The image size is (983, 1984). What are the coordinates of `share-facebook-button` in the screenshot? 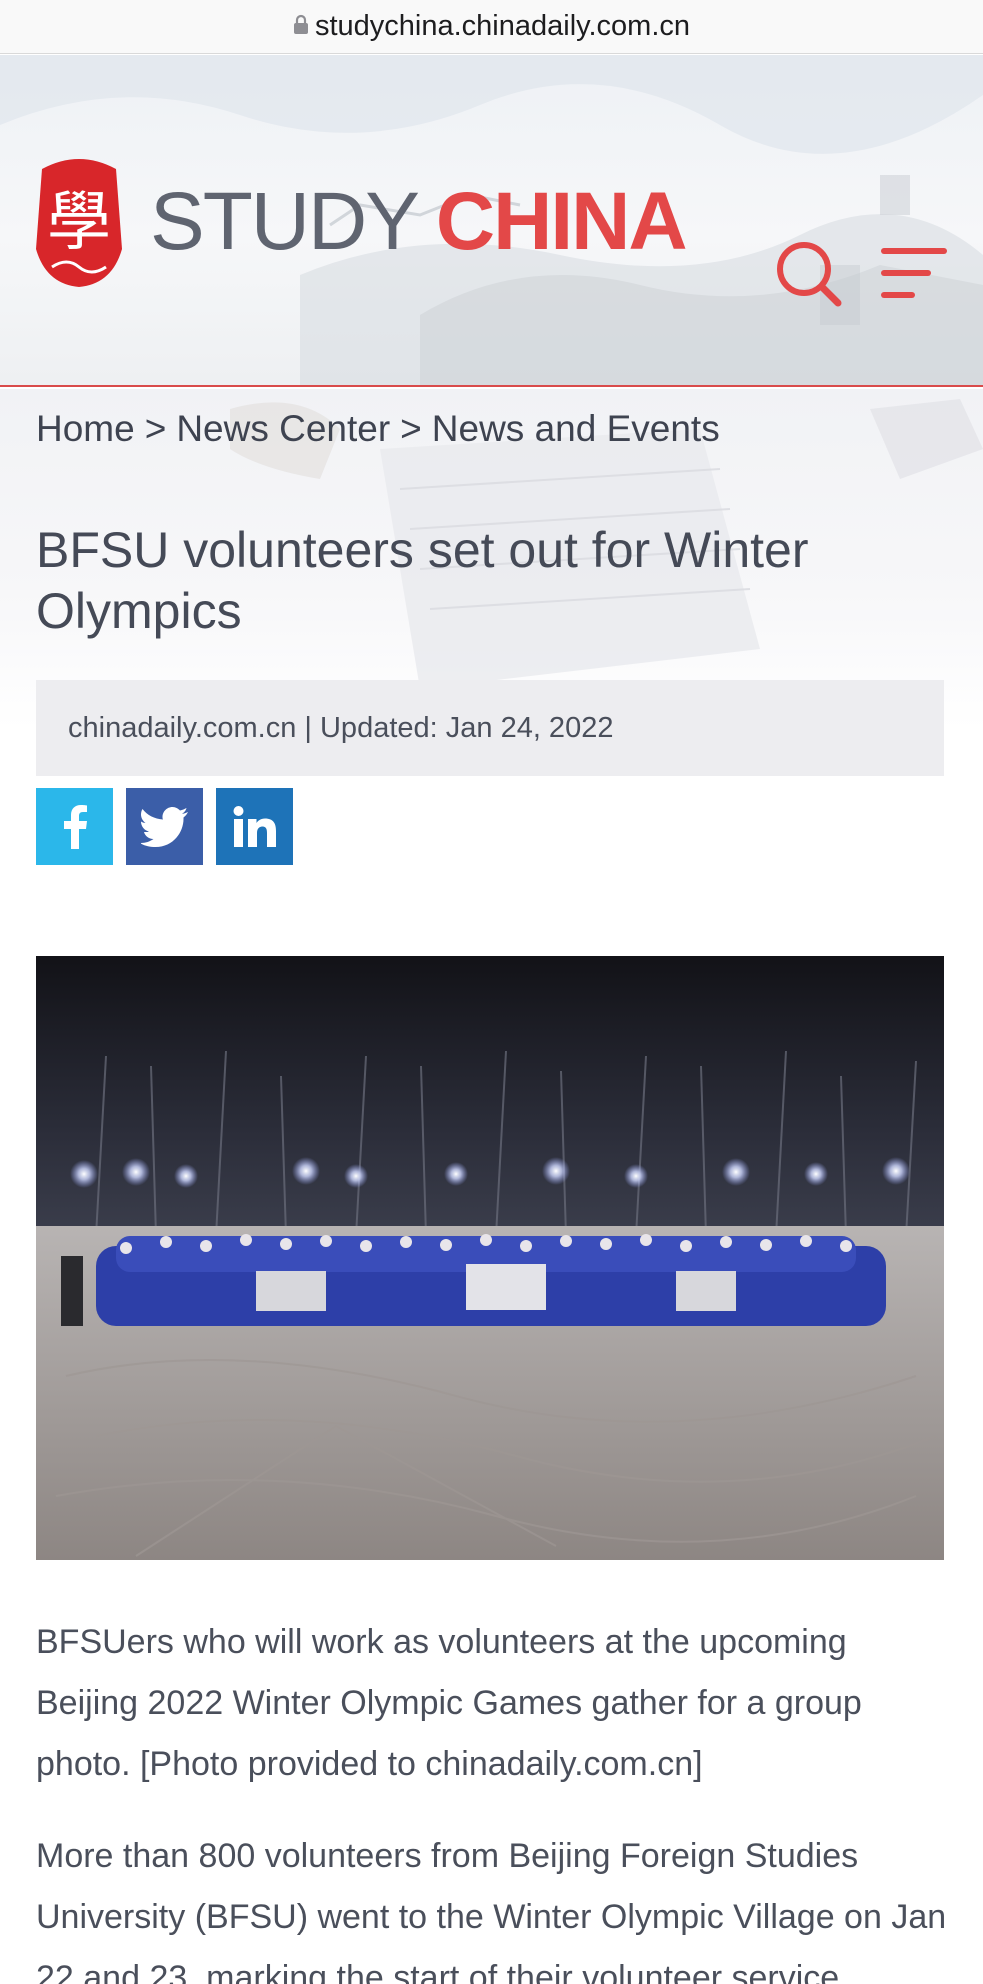 It's located at (74, 826).